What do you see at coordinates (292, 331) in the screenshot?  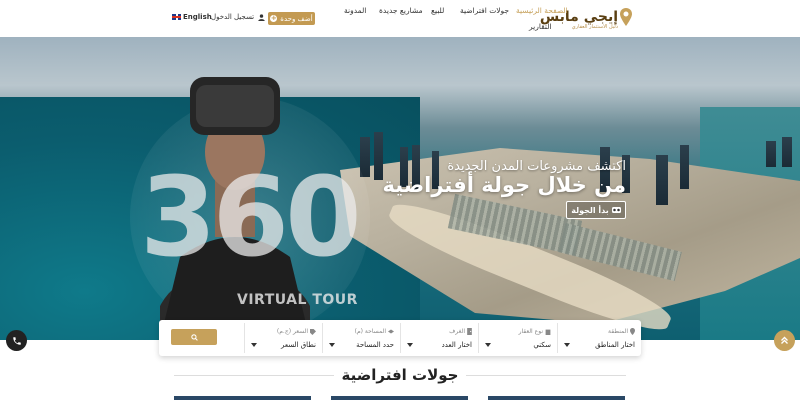 I see `price-label: السعر (ج.م)` at bounding box center [292, 331].